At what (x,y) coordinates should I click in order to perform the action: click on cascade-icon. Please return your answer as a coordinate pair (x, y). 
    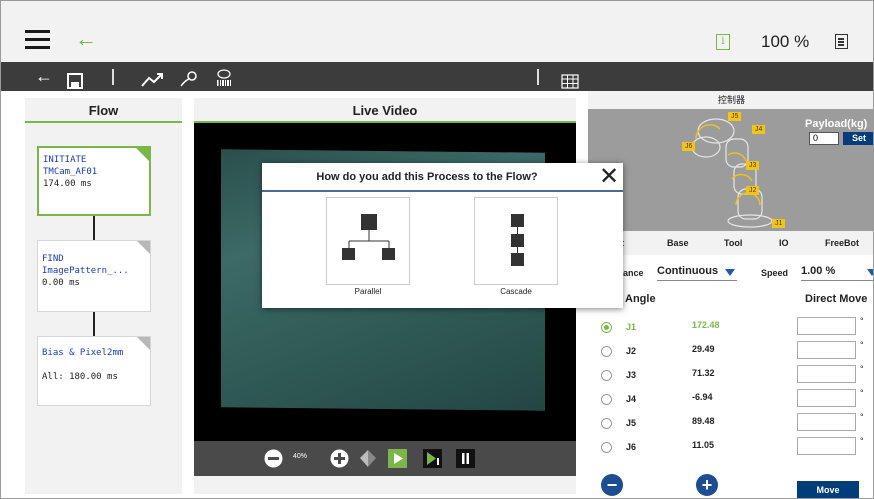
    Looking at the image, I should click on (517, 240).